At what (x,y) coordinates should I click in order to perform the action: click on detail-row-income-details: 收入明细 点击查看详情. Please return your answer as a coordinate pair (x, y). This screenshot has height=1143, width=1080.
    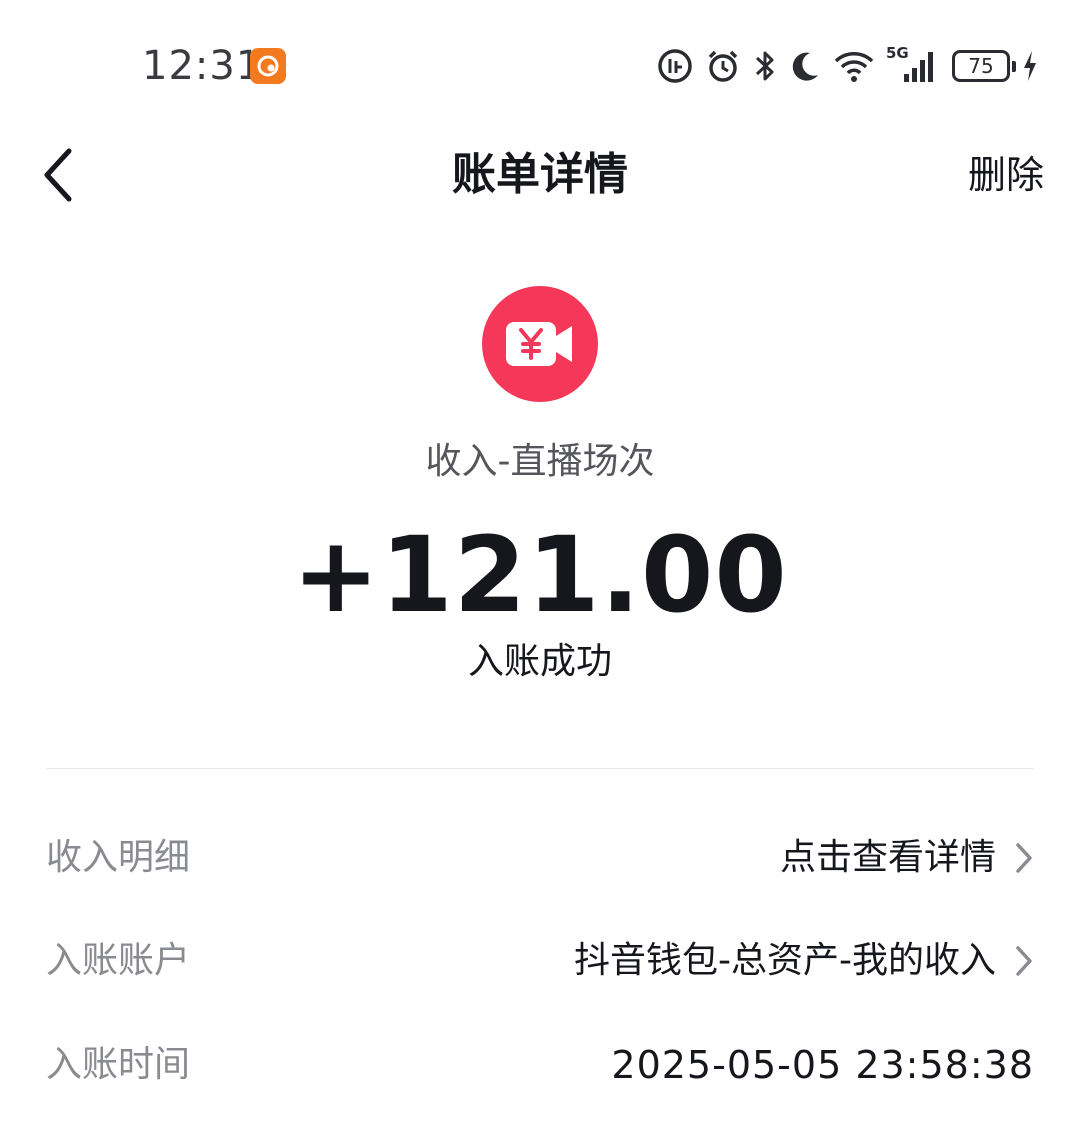
    Looking at the image, I should click on (540, 858).